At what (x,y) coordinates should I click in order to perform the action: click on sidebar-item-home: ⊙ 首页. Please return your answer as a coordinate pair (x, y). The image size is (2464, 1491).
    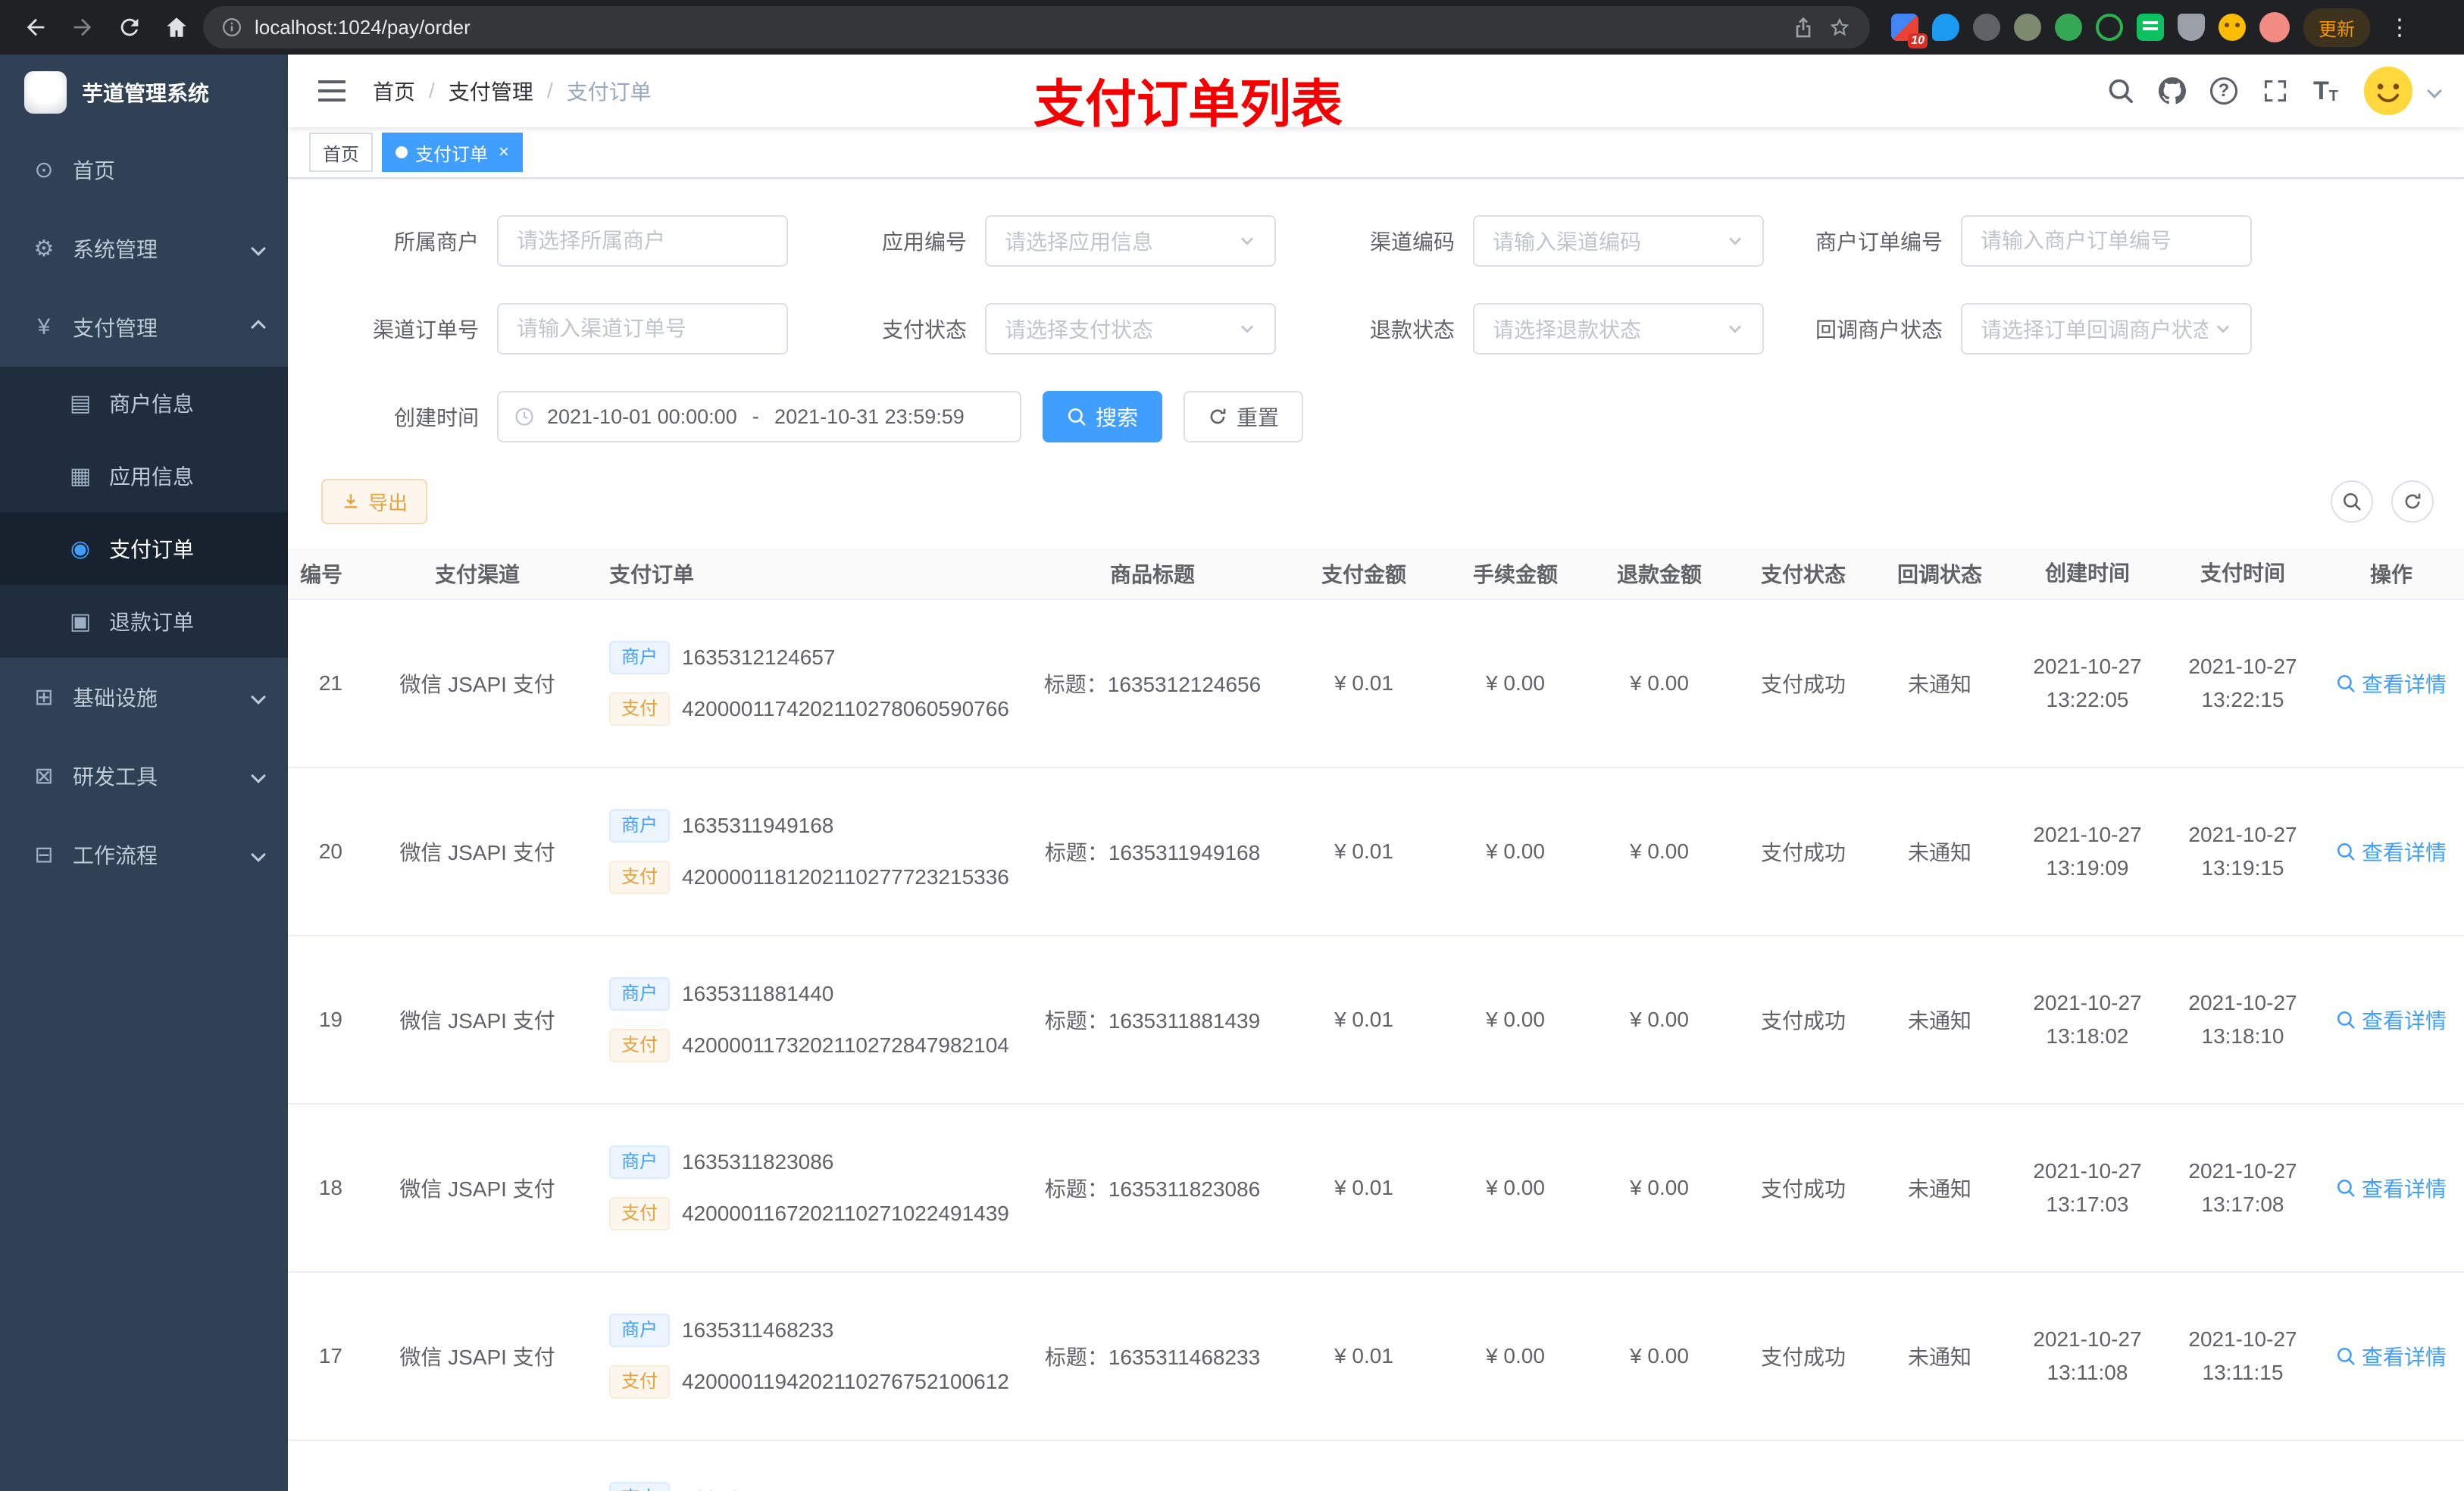
    Looking at the image, I should click on (144, 169).